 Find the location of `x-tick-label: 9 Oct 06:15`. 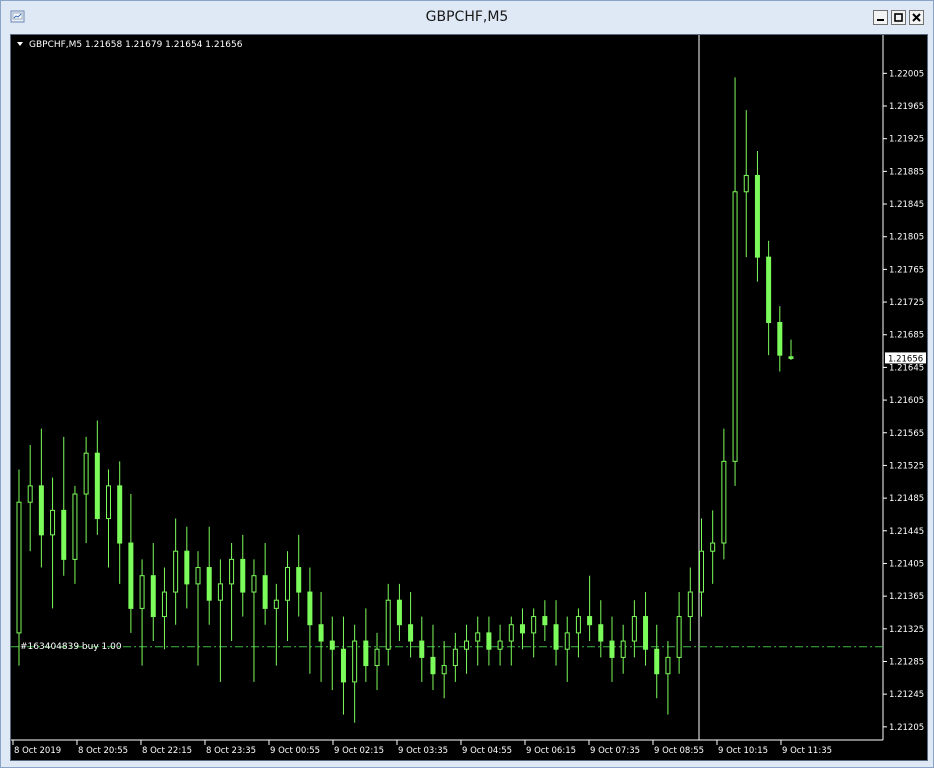

x-tick-label: 9 Oct 06:15 is located at coordinates (551, 751).